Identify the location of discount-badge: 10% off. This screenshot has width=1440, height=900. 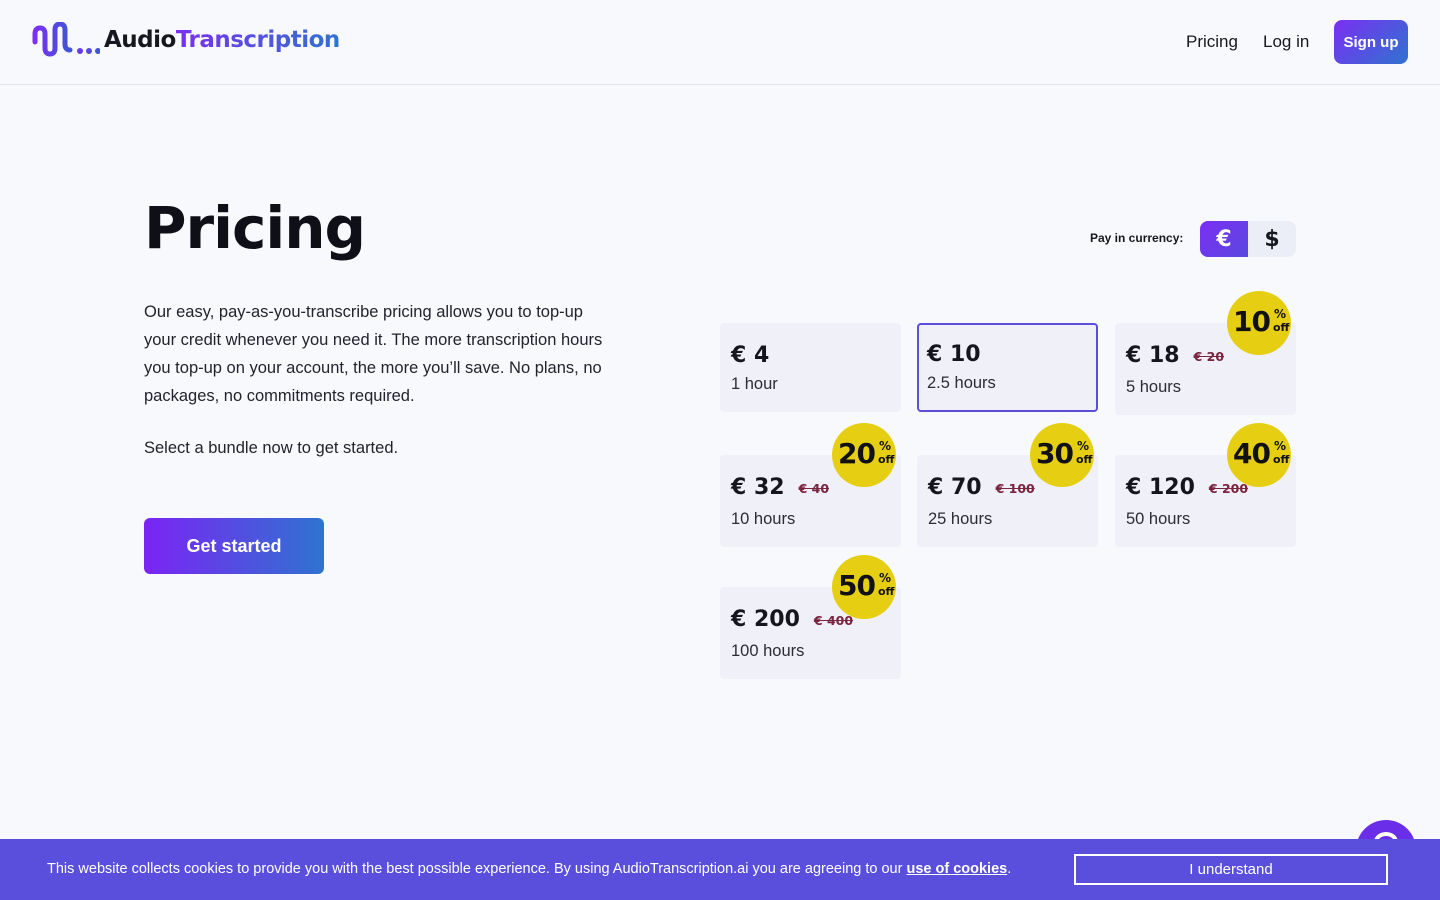
(1259, 323).